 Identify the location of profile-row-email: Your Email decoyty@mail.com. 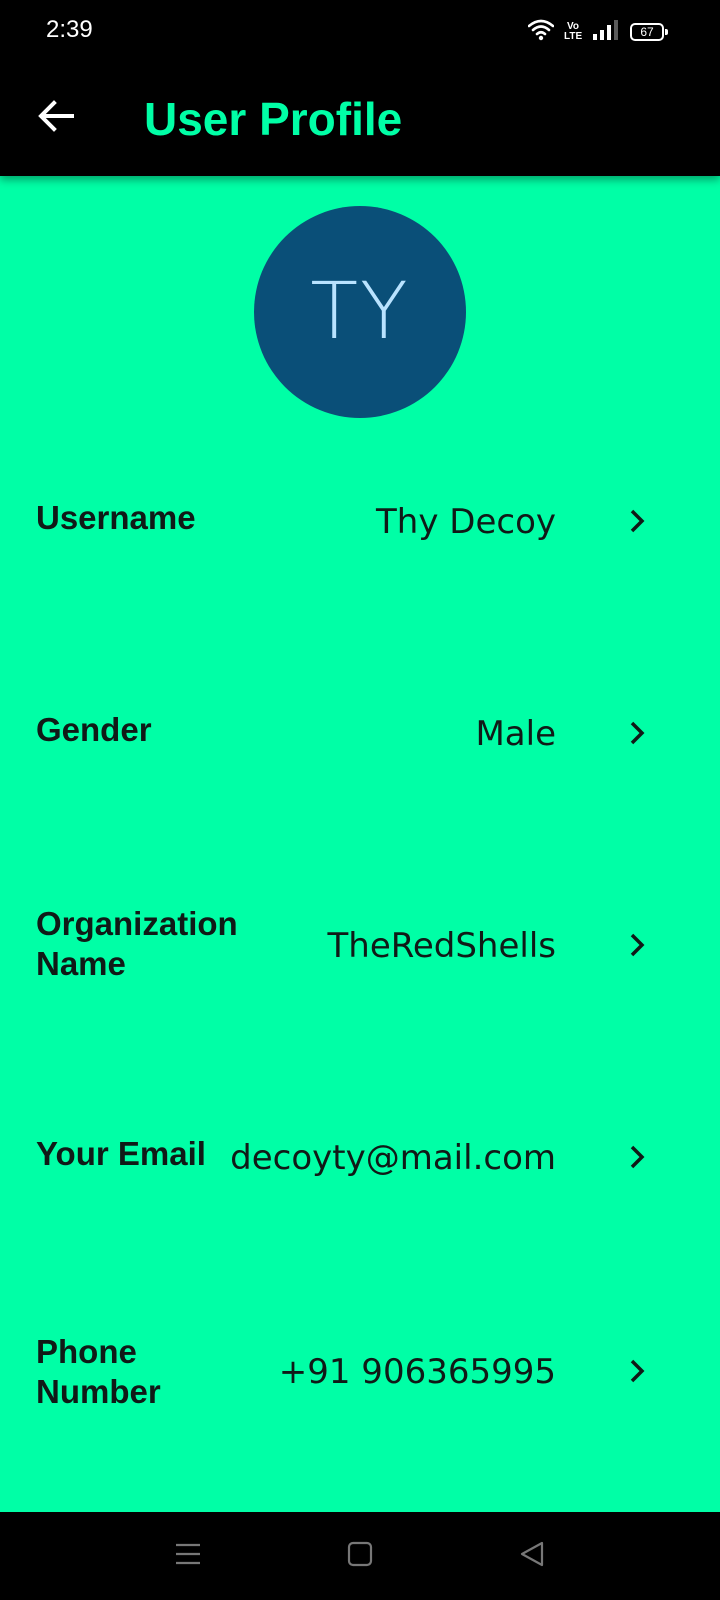
(360, 1156).